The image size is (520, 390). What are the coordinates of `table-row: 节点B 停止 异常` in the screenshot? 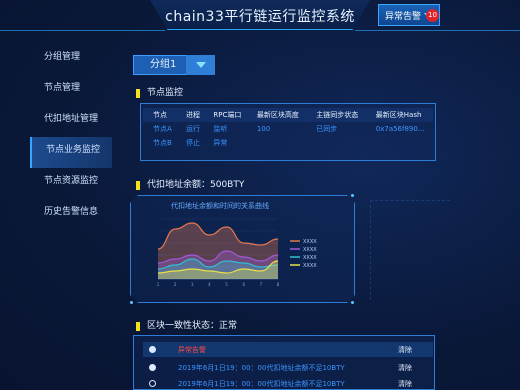 It's located at (288, 143).